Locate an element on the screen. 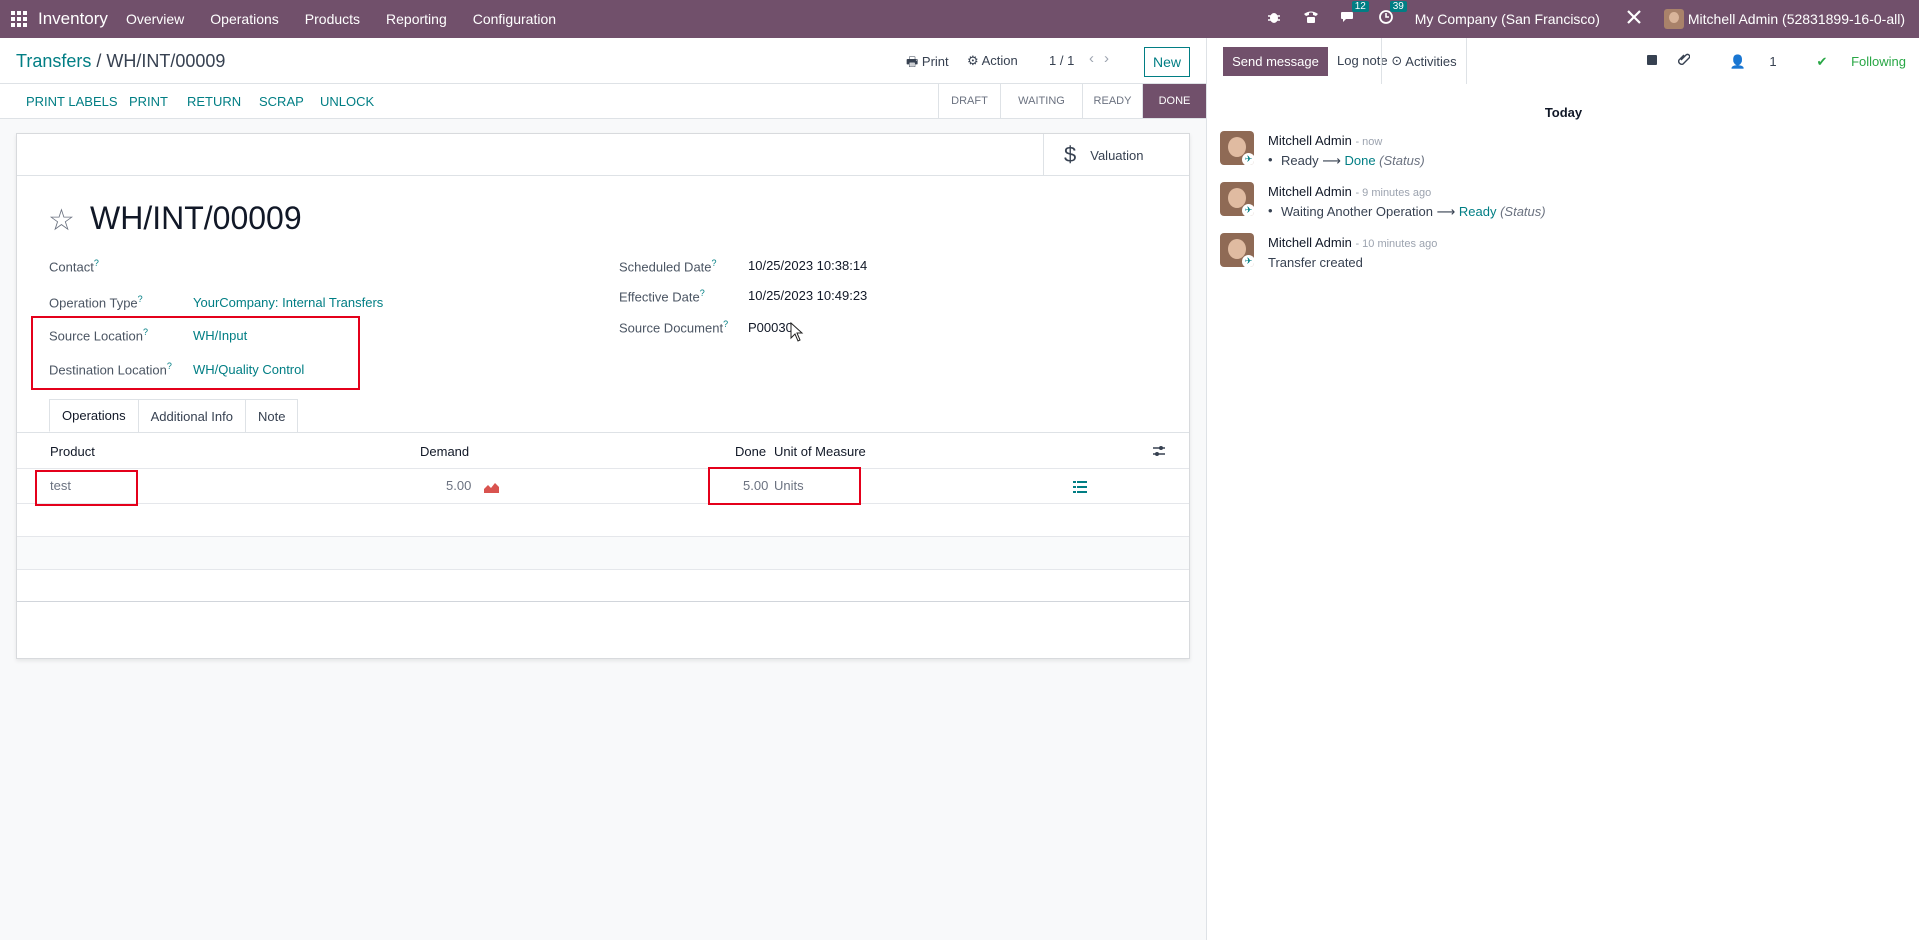 The width and height of the screenshot is (1919, 940). app-menu-icon is located at coordinates (19, 19).